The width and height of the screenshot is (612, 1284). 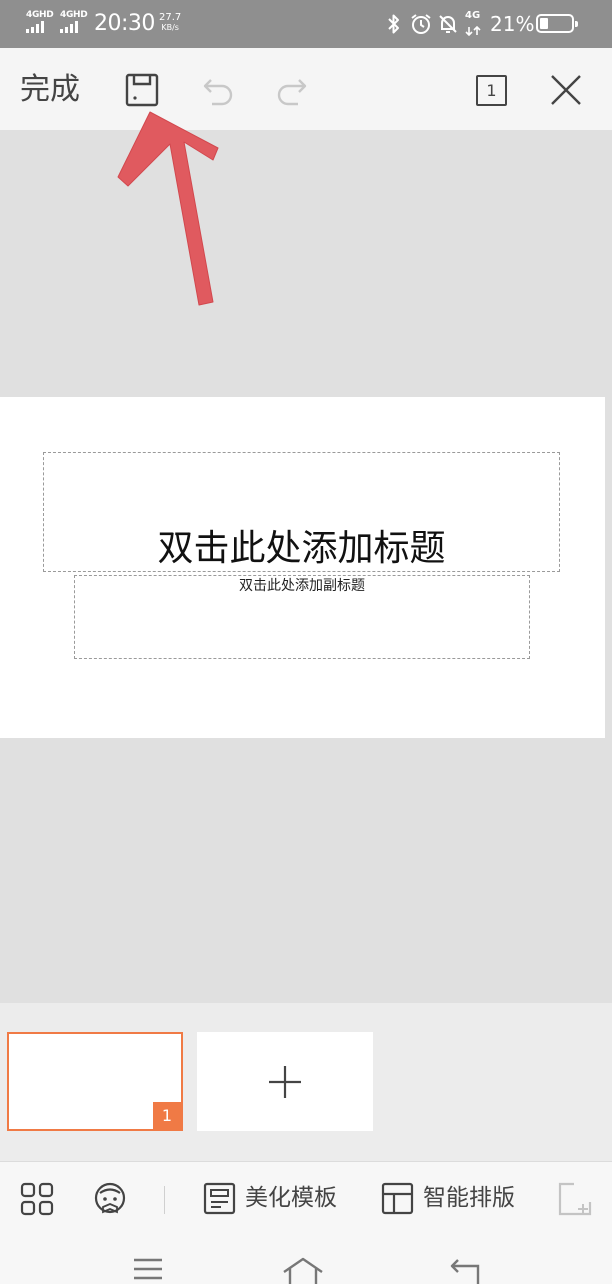 What do you see at coordinates (291, 1198) in the screenshot?
I see `beautify-template-label: 美化模板` at bounding box center [291, 1198].